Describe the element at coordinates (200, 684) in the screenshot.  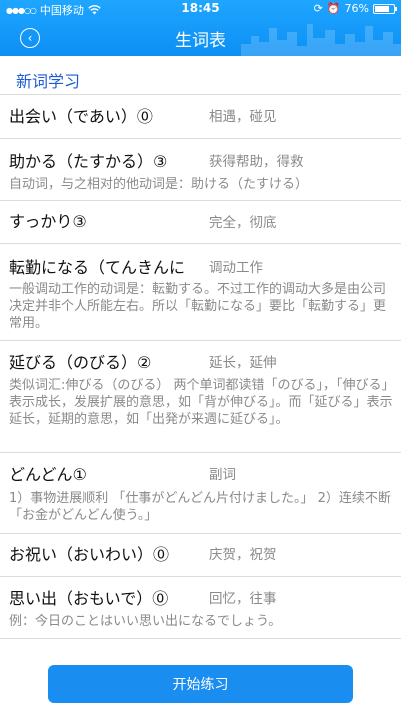
I see `start-practice-button: 开始练习` at that location.